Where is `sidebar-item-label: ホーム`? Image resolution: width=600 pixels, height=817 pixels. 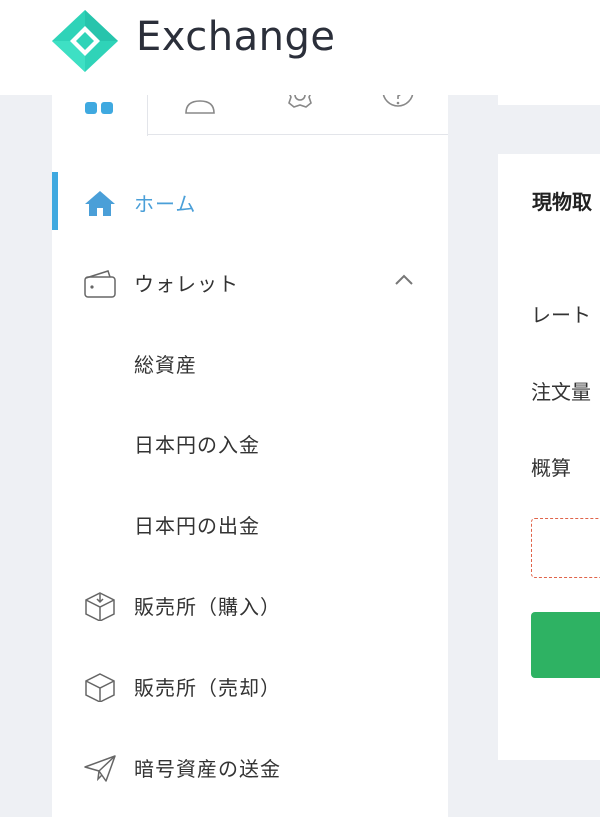
sidebar-item-label: ホーム is located at coordinates (165, 204).